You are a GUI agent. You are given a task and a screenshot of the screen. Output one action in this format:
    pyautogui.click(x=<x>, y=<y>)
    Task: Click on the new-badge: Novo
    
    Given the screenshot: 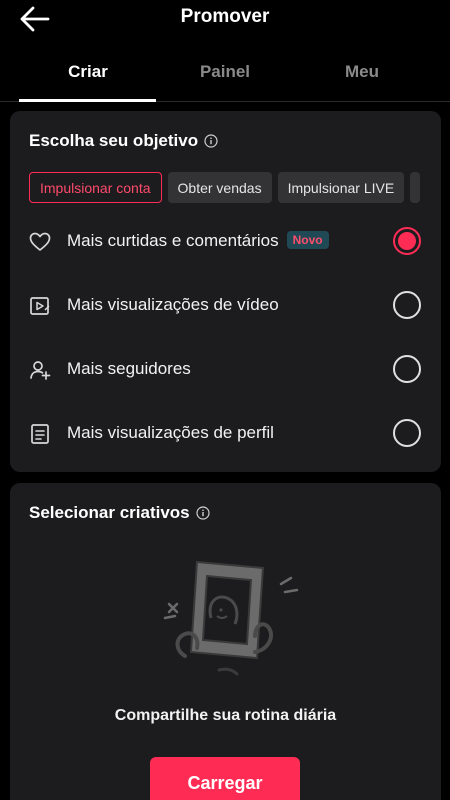 What is the action you would take?
    pyautogui.click(x=307, y=240)
    